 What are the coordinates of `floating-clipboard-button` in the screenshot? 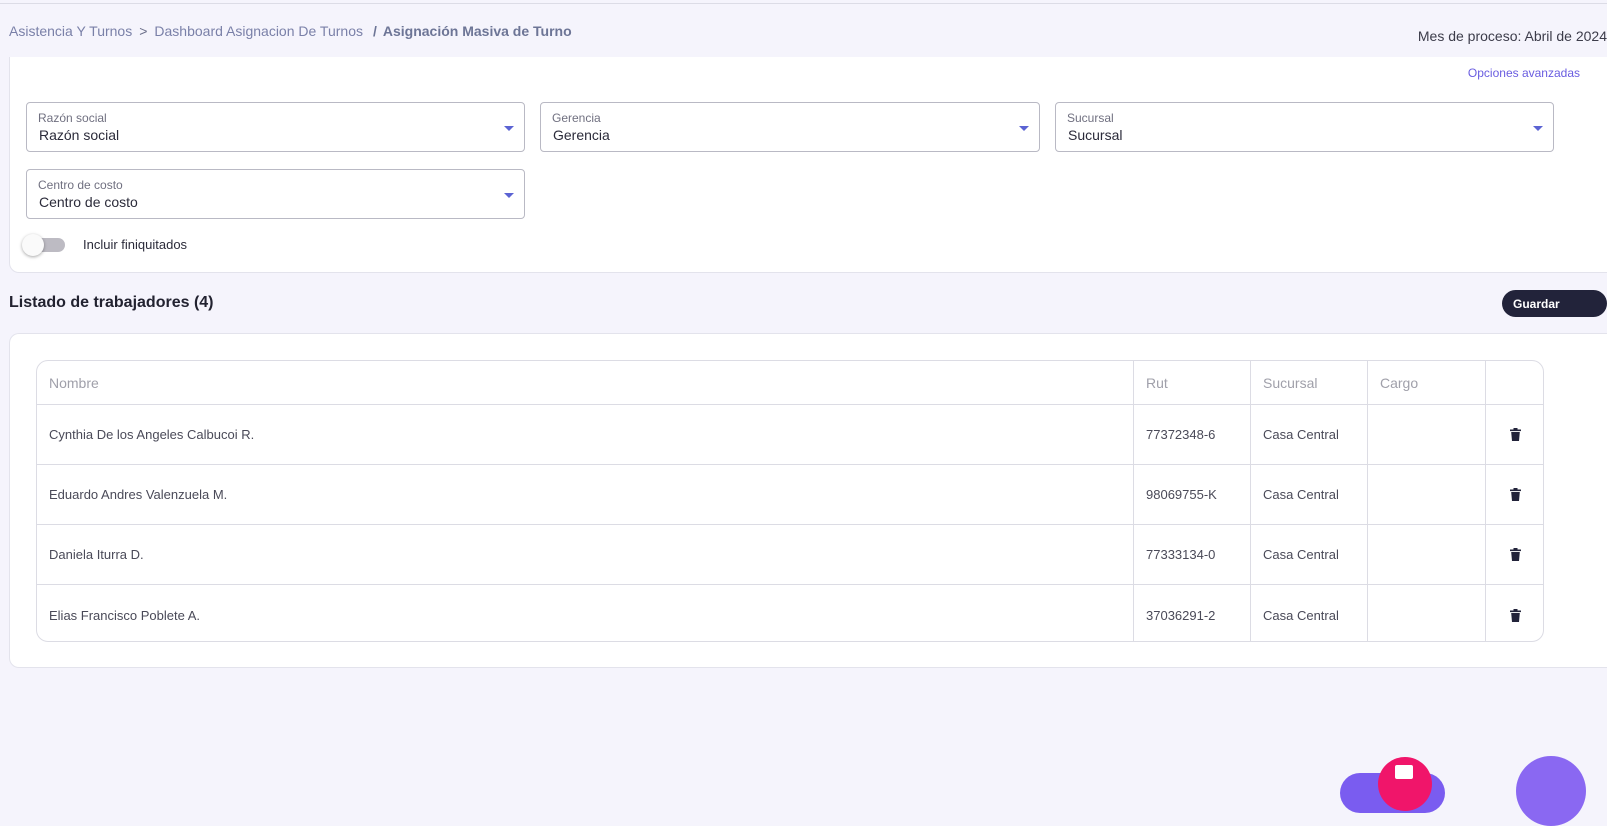 It's located at (1405, 784).